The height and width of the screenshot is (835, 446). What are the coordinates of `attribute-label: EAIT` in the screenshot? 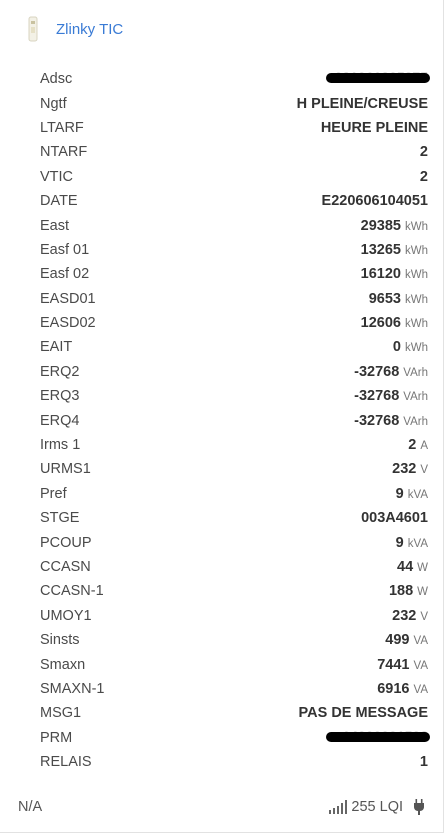 It's located at (56, 347).